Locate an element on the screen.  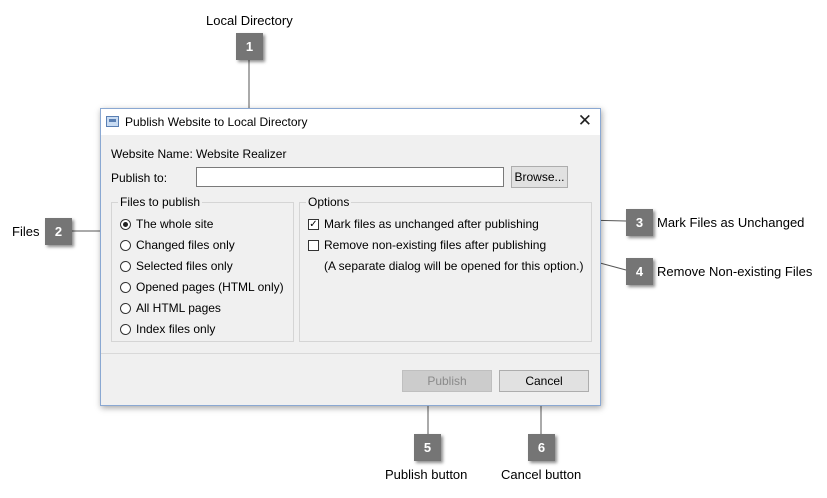
checkbox-checked-icon: ✓ is located at coordinates (313, 224).